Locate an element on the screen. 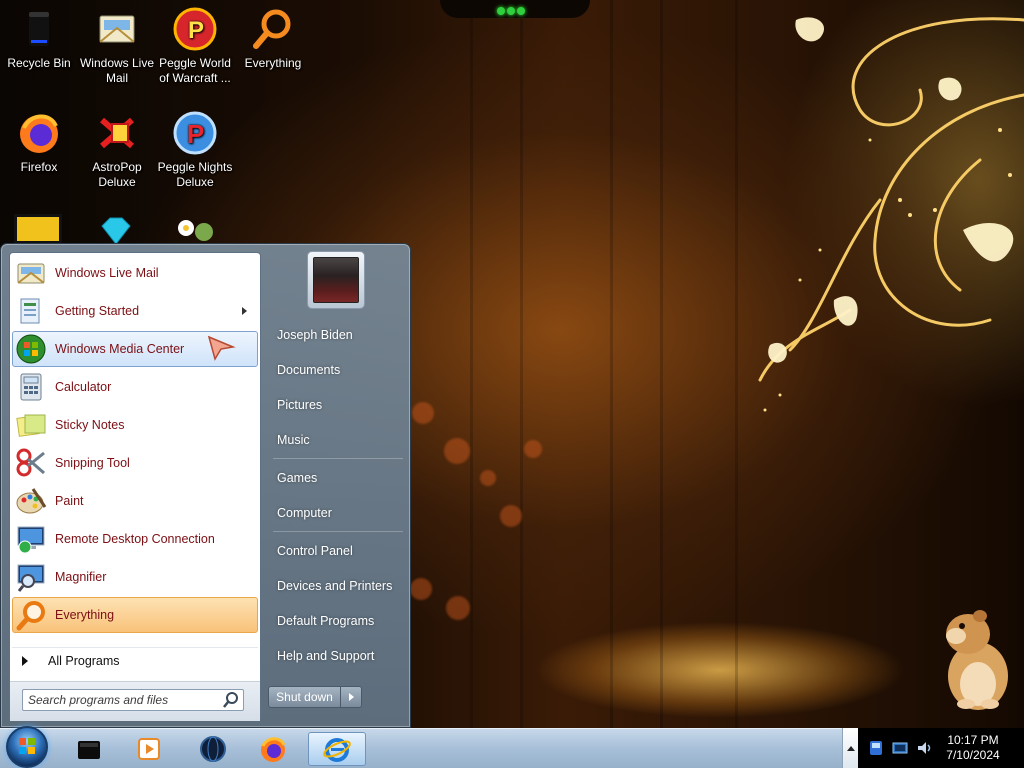  program-windows-live-mail: Windows Live Mail is located at coordinates (135, 273).